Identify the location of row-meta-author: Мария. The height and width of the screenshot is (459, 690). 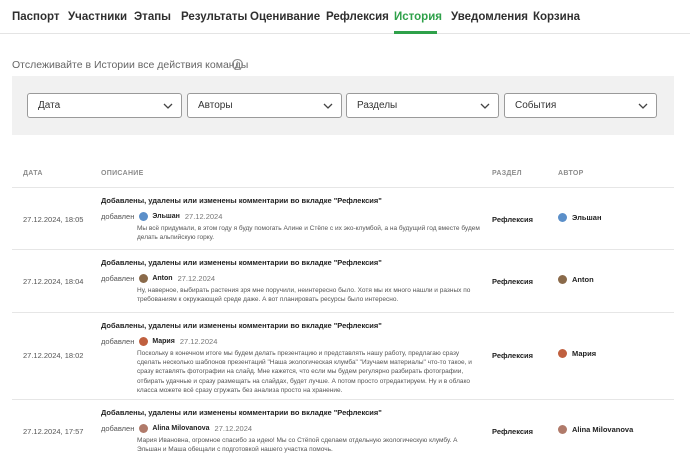
(163, 341).